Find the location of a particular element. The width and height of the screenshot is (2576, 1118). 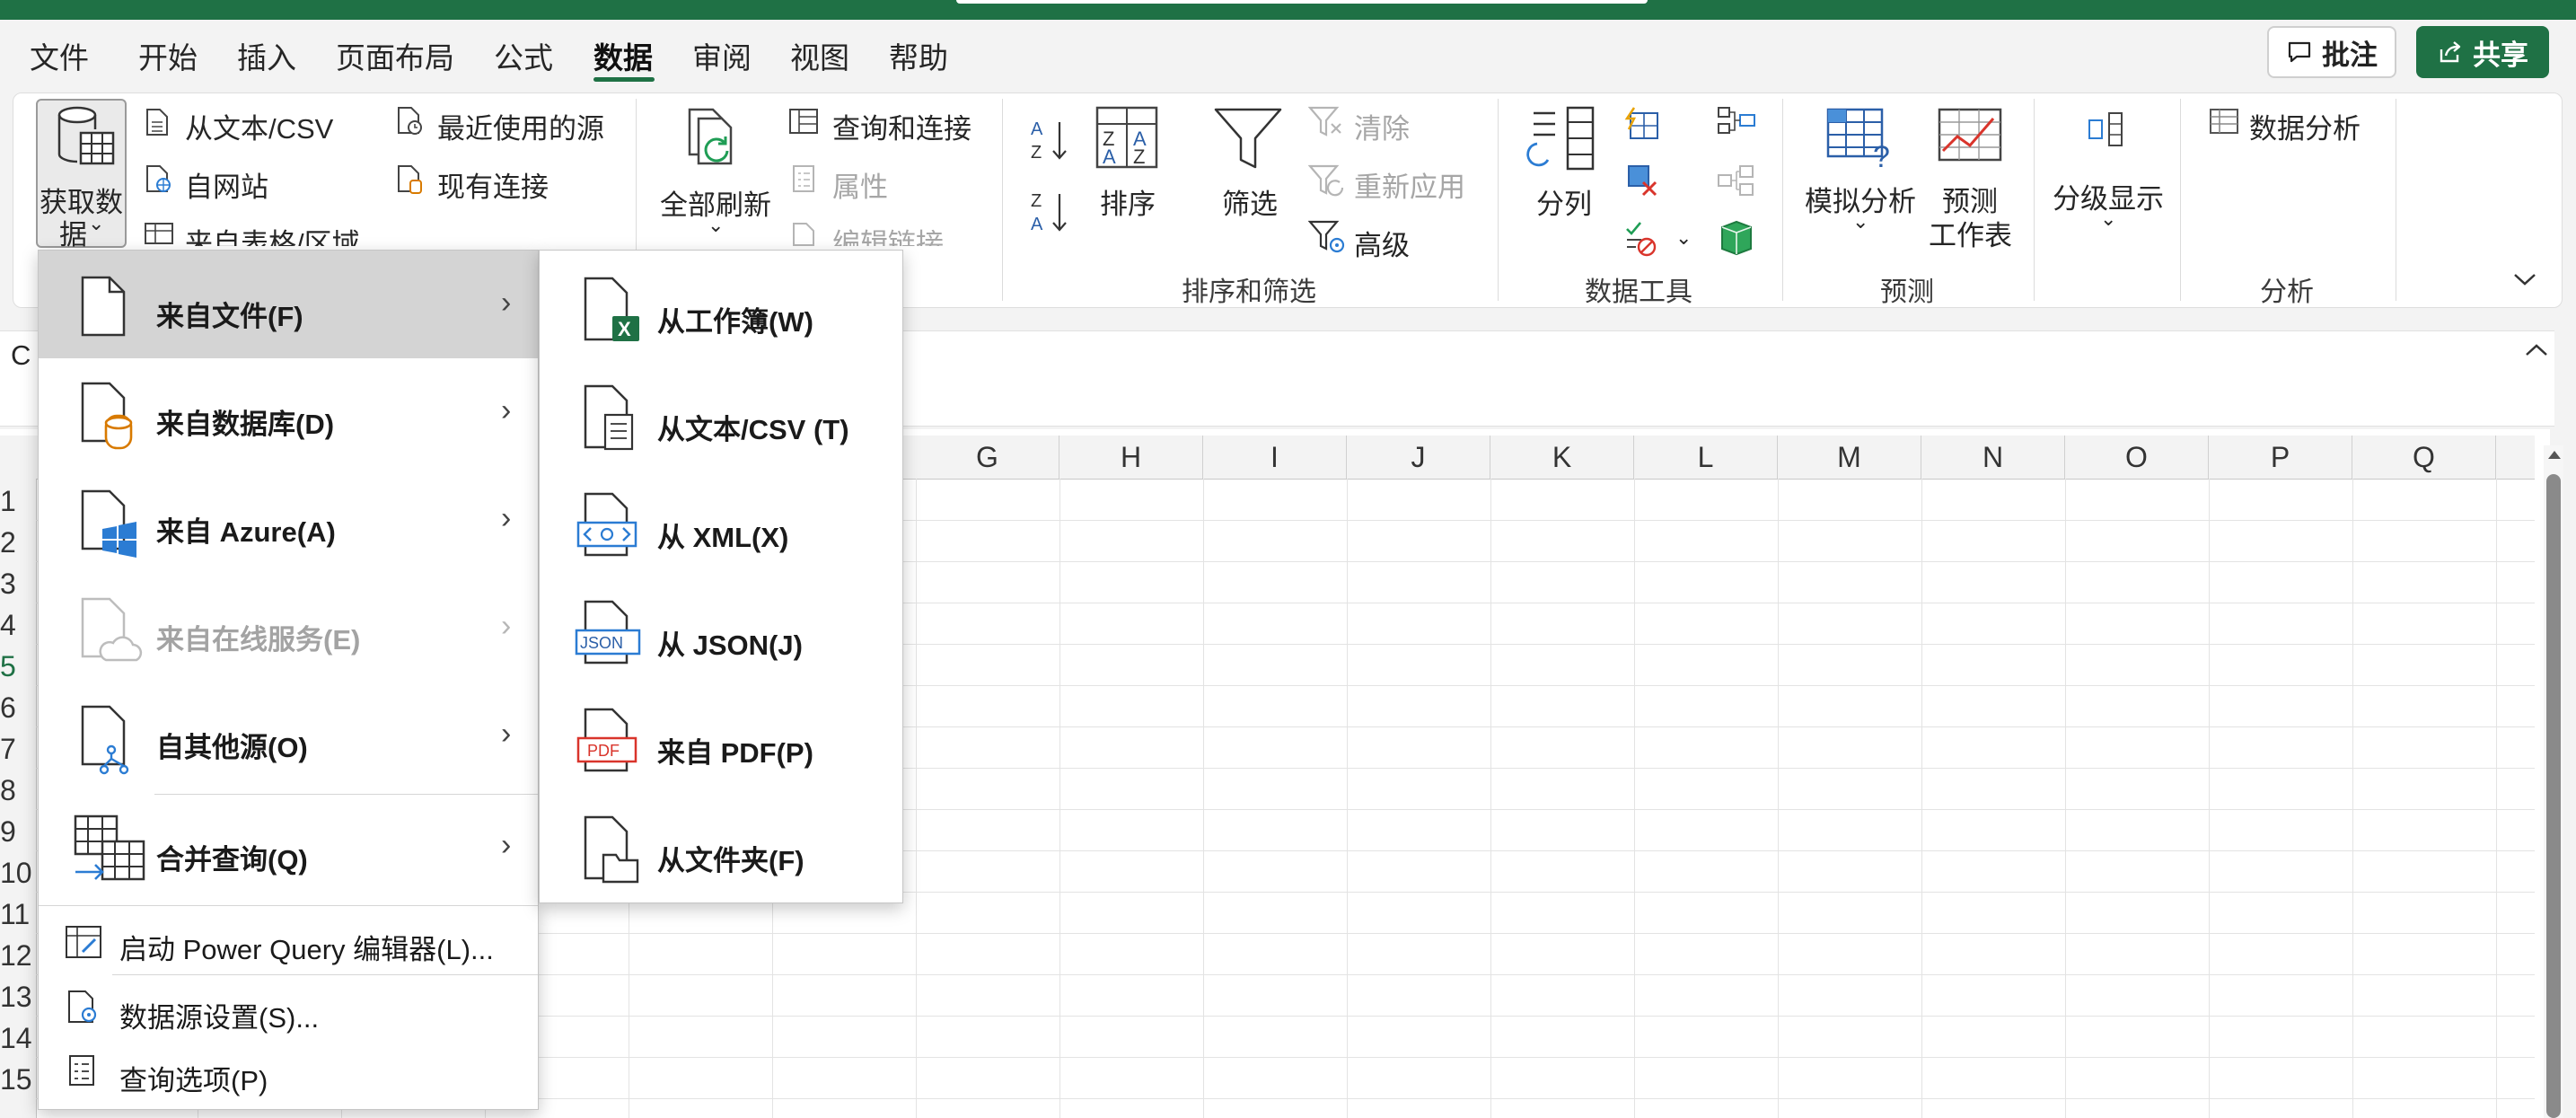

row-header: 2 is located at coordinates (18, 542).